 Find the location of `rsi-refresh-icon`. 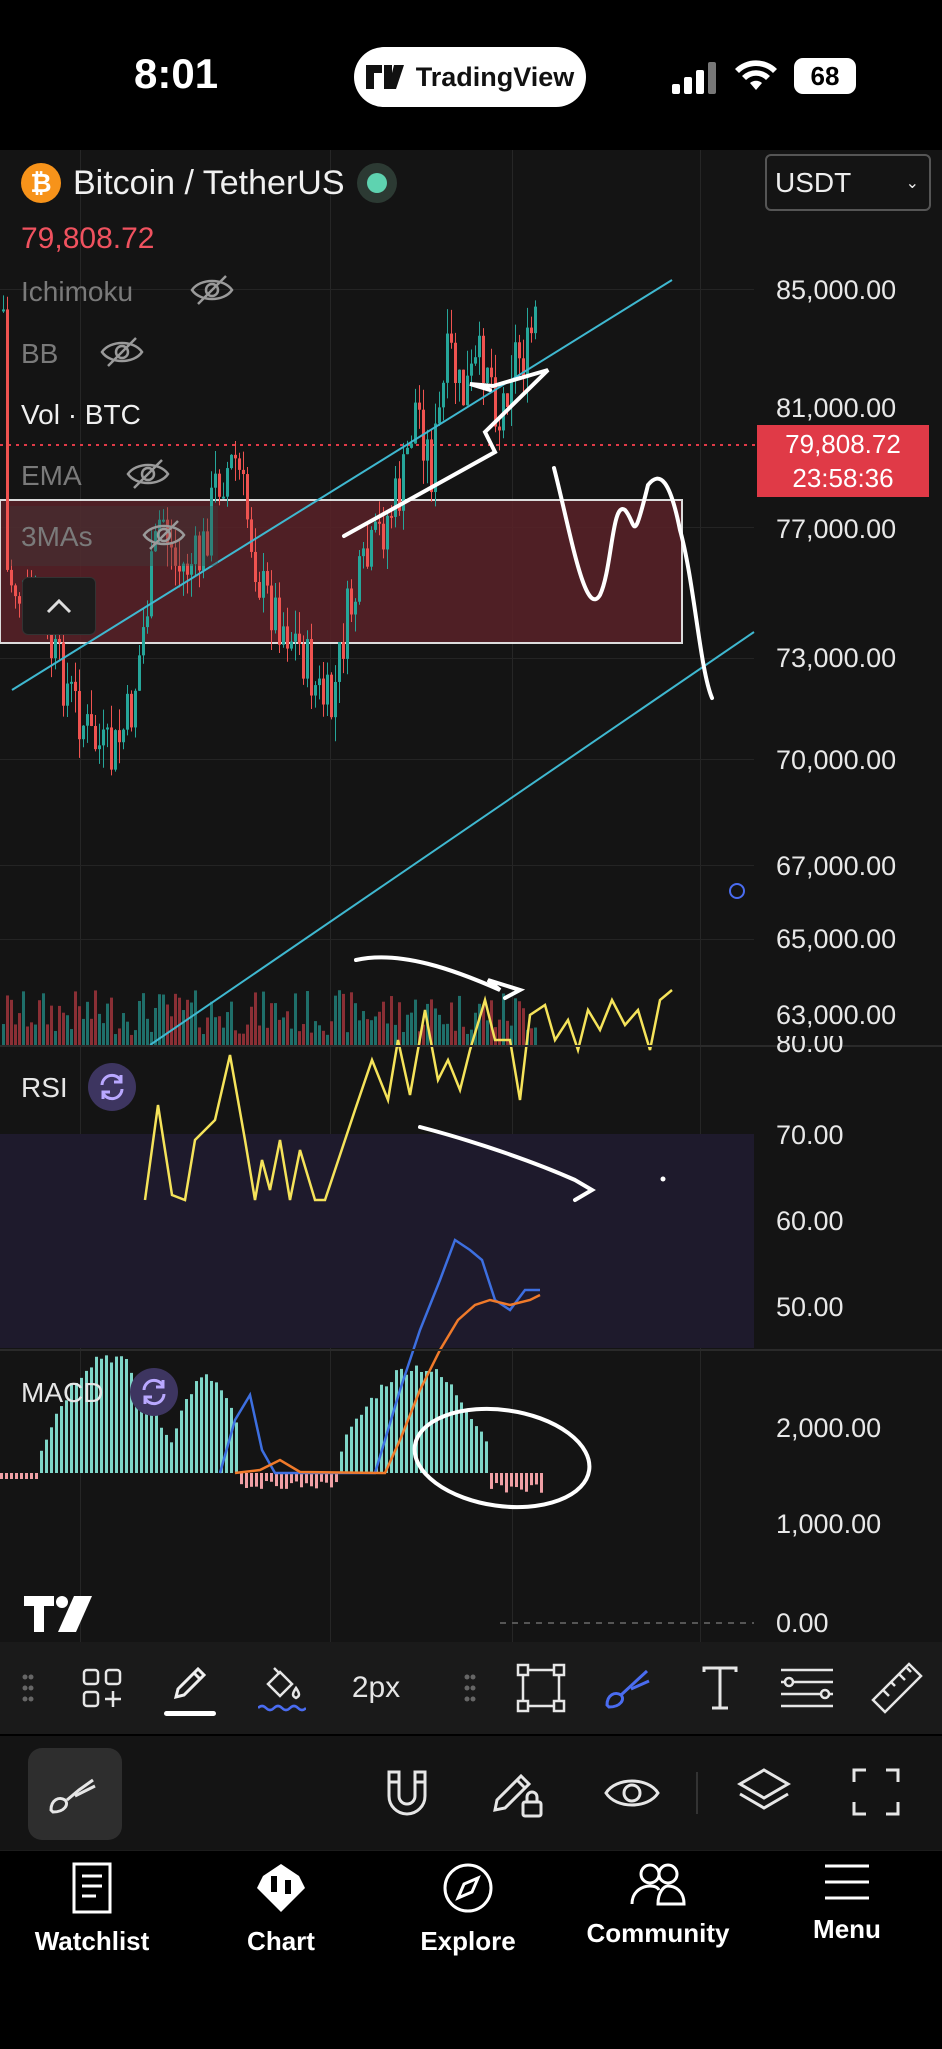

rsi-refresh-icon is located at coordinates (112, 1087).